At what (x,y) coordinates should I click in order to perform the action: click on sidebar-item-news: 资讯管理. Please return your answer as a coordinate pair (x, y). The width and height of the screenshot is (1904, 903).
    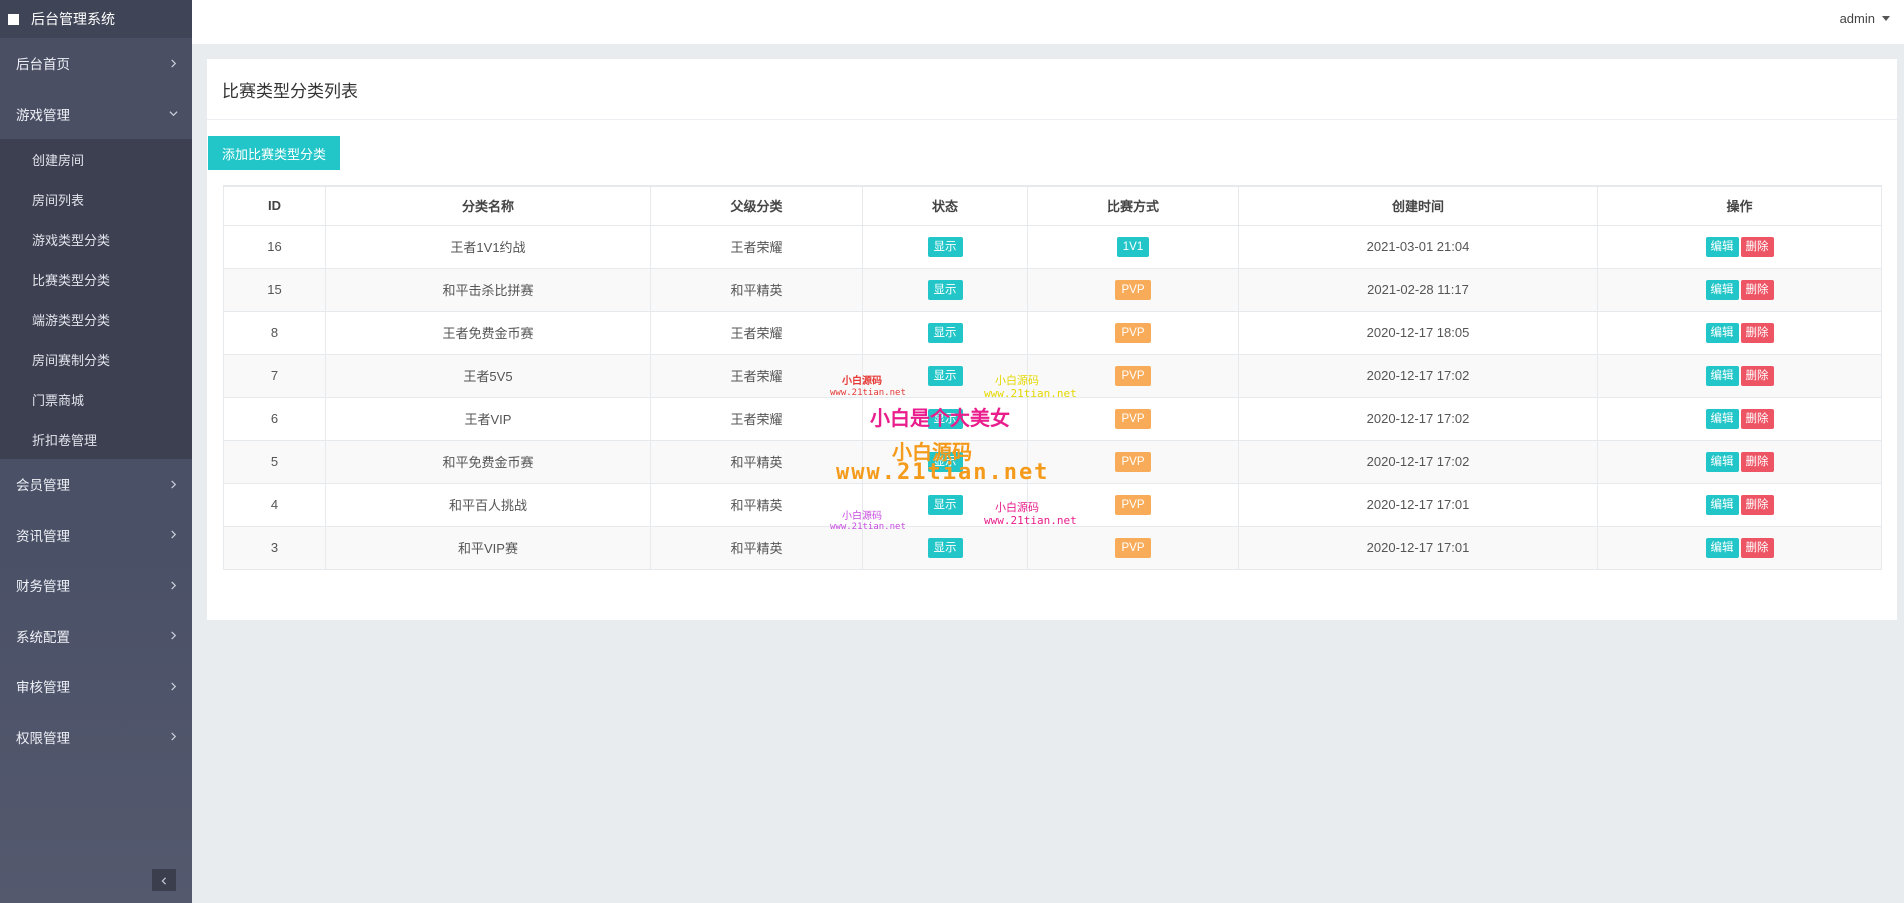
    Looking at the image, I should click on (96, 535).